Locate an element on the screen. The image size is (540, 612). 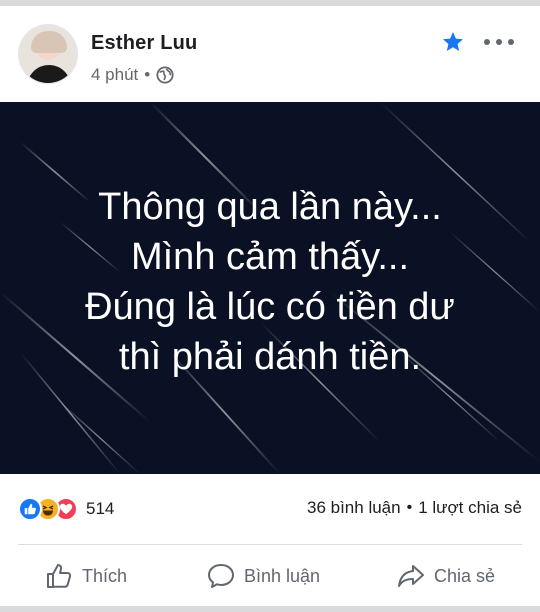
comment-label: Bình luận is located at coordinates (282, 575).